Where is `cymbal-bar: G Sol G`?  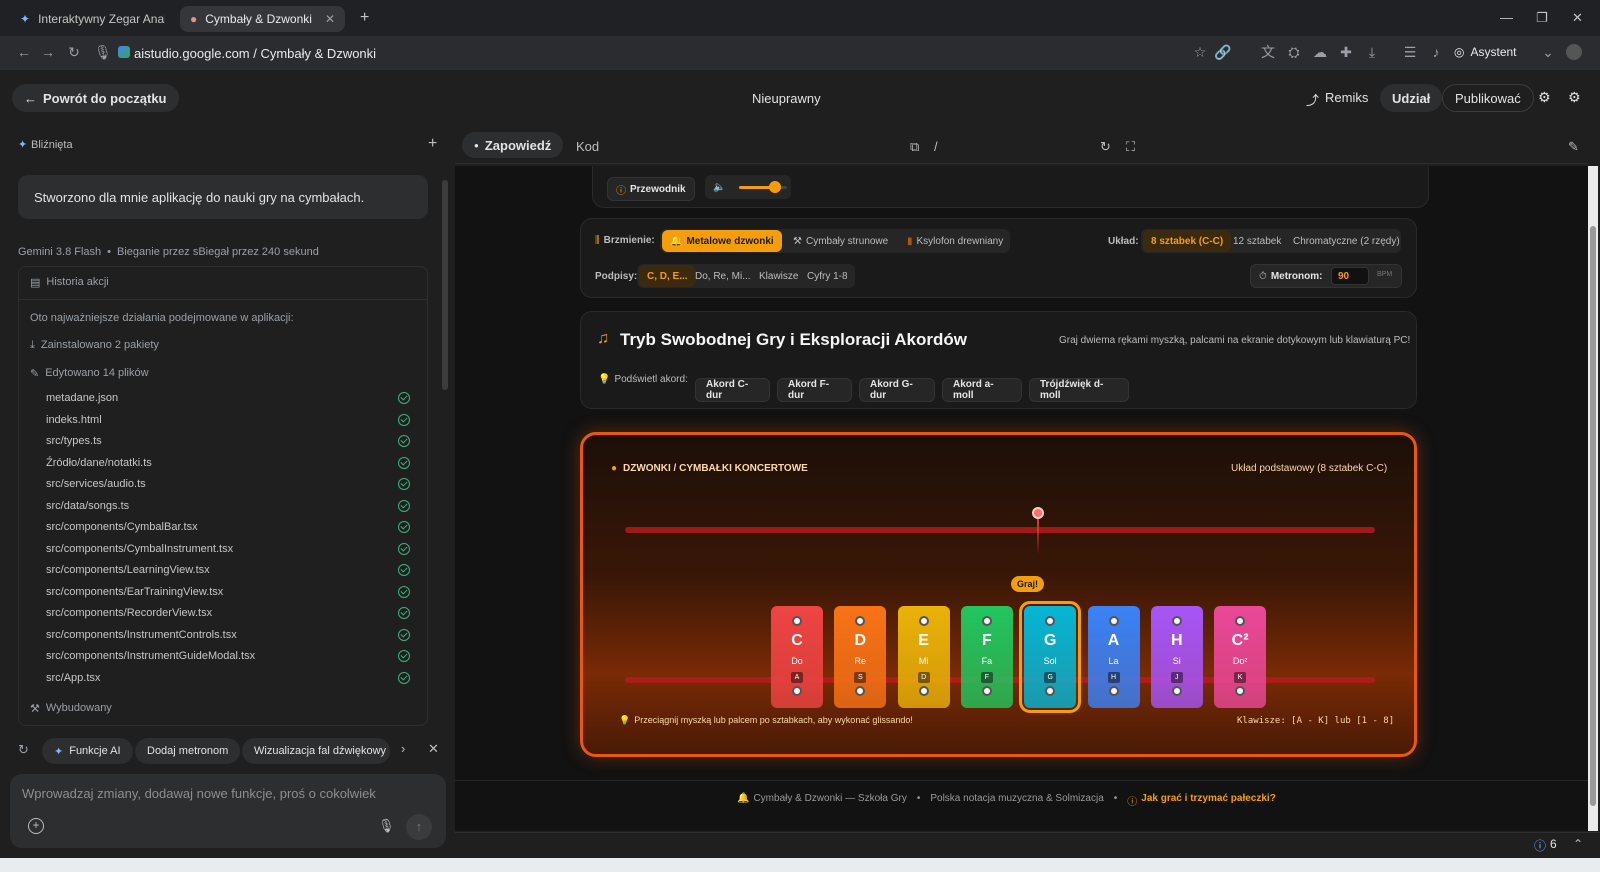 cymbal-bar: G Sol G is located at coordinates (1050, 657).